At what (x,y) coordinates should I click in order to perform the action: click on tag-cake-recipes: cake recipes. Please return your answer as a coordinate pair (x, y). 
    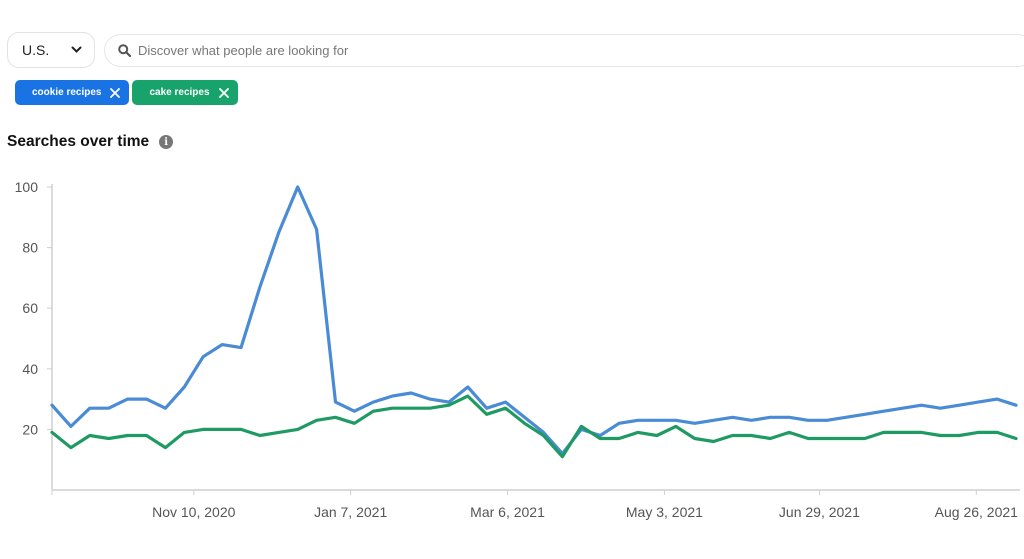
    Looking at the image, I should click on (185, 92).